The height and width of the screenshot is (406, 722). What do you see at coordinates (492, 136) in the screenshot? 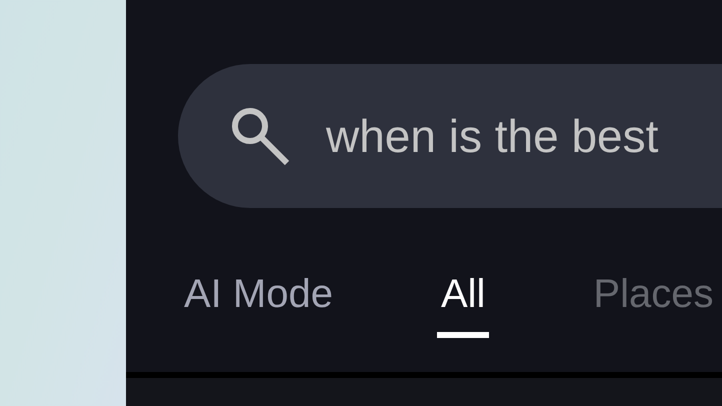
I see `search-query: when is the best` at bounding box center [492, 136].